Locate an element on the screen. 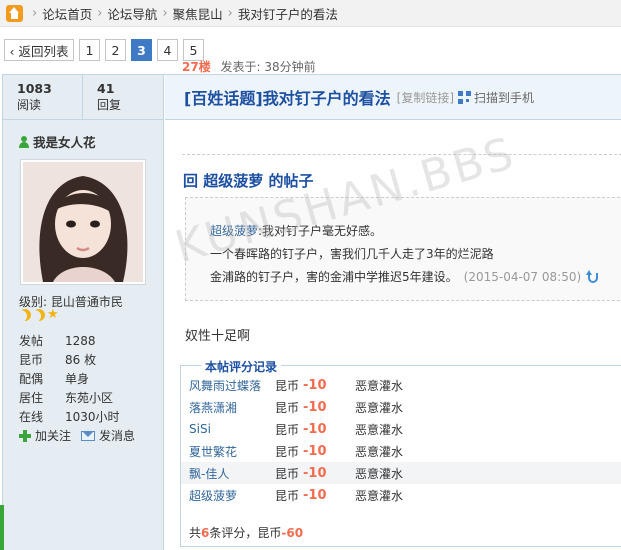  message-label: 发消息 is located at coordinates (117, 436).